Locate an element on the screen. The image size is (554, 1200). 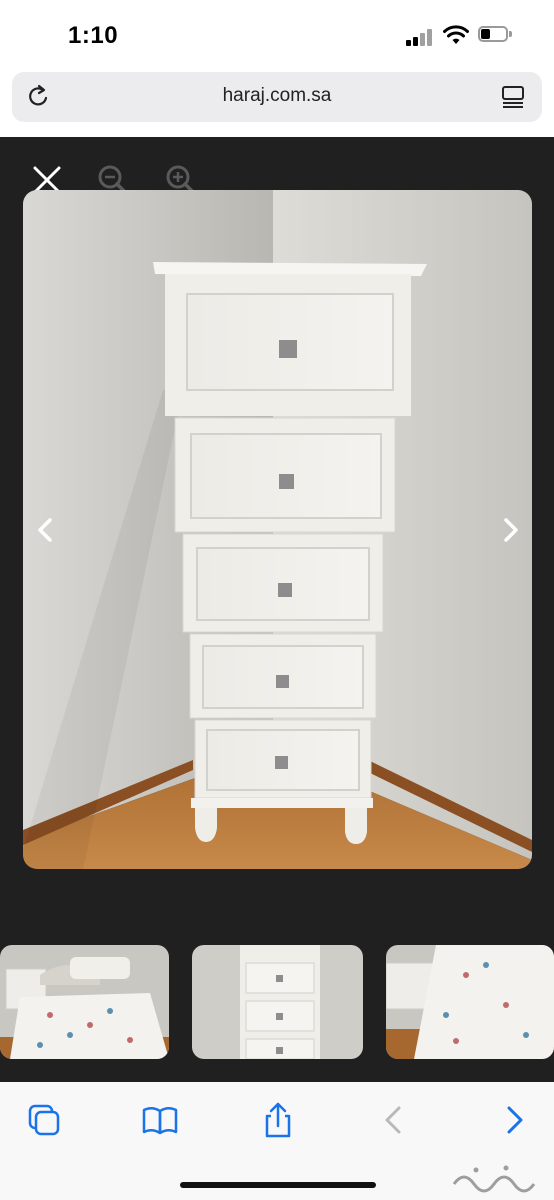
forward-icon is located at coordinates (514, 1120).